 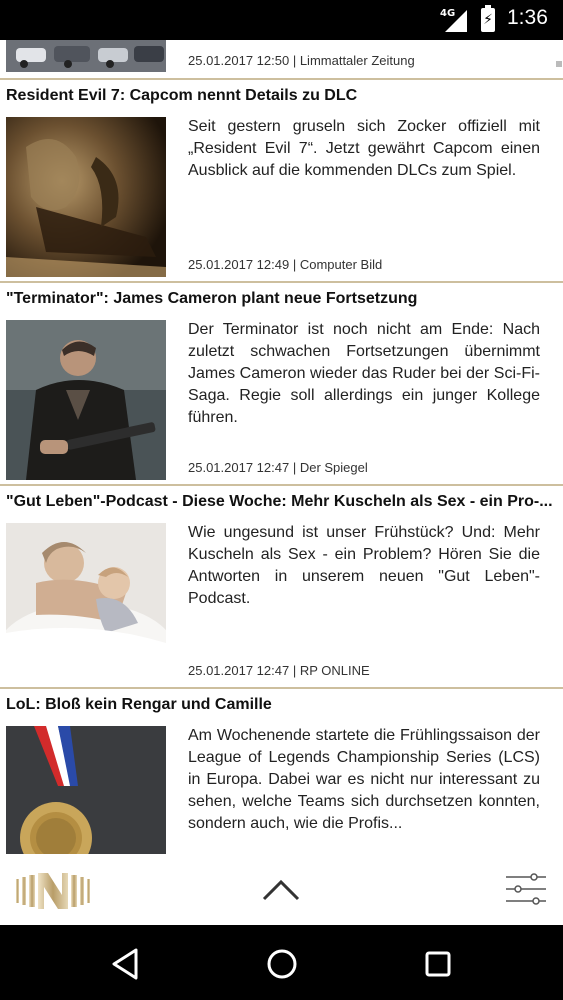 I want to click on system-nav-bar, so click(x=281, y=962).